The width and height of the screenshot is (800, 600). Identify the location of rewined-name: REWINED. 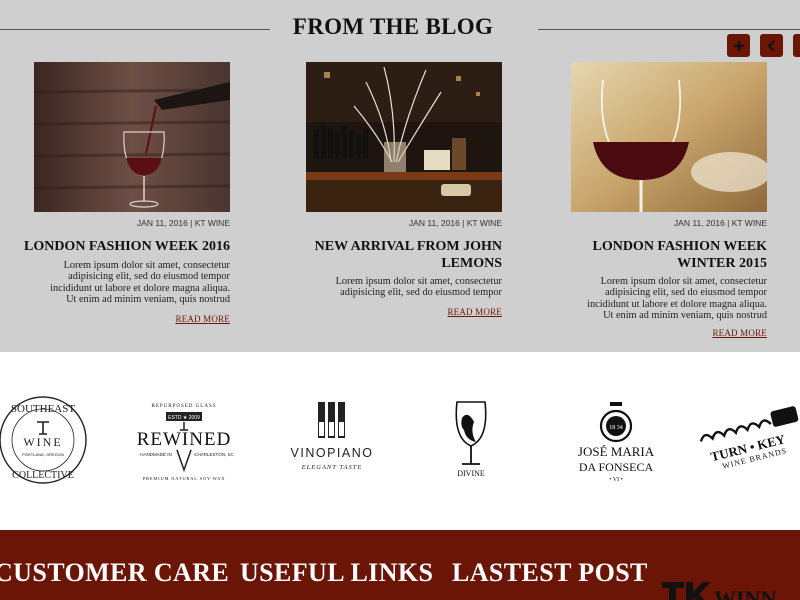
(184, 439).